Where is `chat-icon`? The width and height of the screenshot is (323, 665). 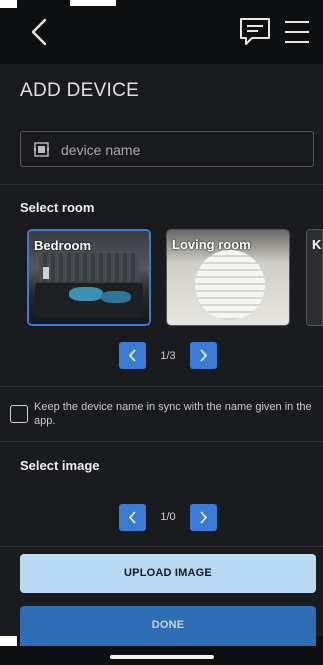
chat-icon is located at coordinates (255, 31).